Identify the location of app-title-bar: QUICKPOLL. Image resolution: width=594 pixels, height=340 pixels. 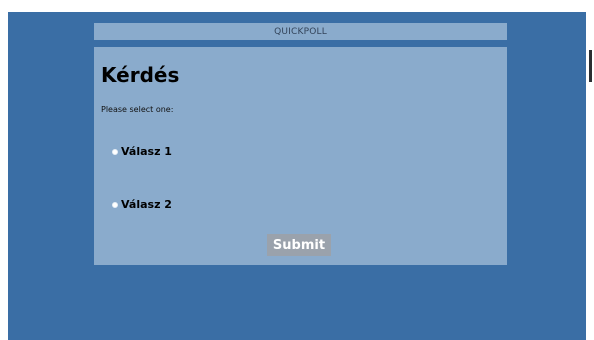
(300, 31).